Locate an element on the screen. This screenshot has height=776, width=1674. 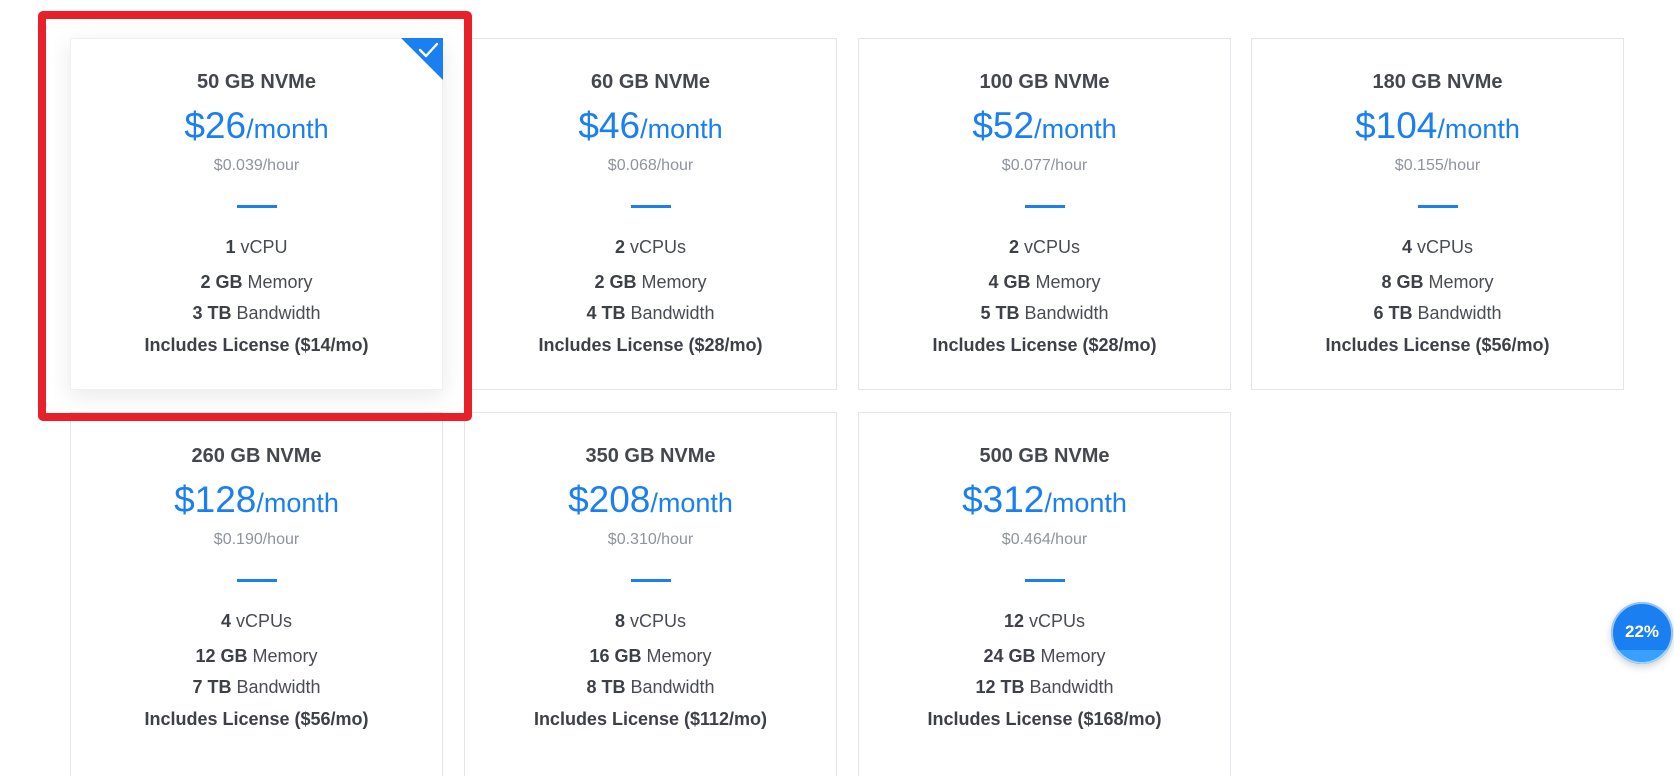
plan-price: $46/month is located at coordinates (650, 126).